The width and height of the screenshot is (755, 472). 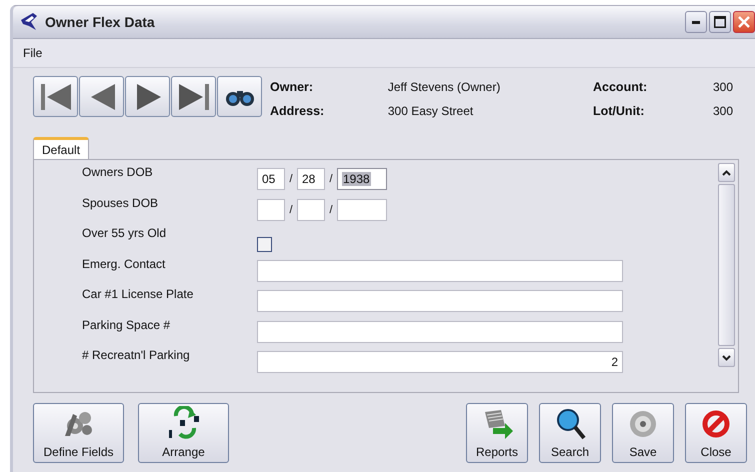 I want to click on toolbar-button: Close, so click(x=716, y=433).